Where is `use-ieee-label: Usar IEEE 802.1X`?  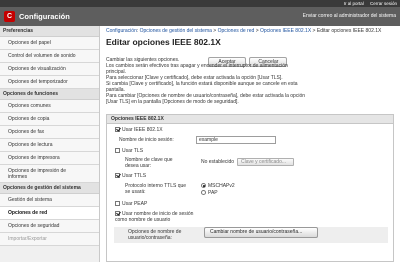
use-ieee-label: Usar IEEE 802.1X is located at coordinates (142, 130).